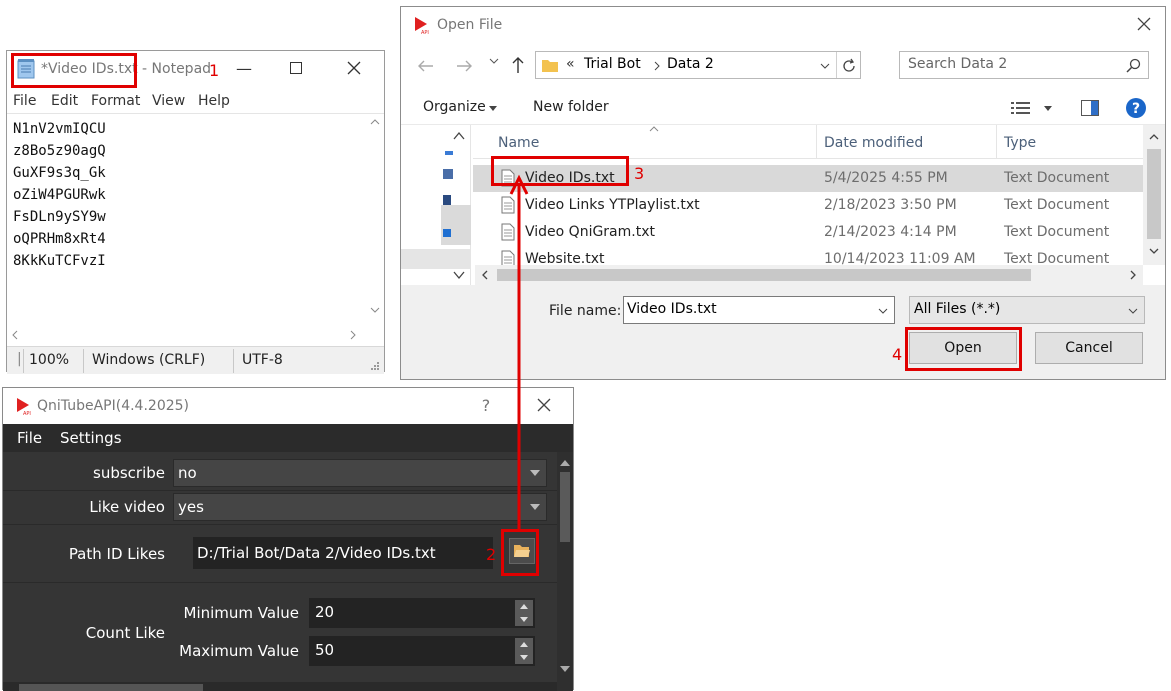 The width and height of the screenshot is (1171, 691). What do you see at coordinates (486, 405) in the screenshot?
I see `context-help-button: ?` at bounding box center [486, 405].